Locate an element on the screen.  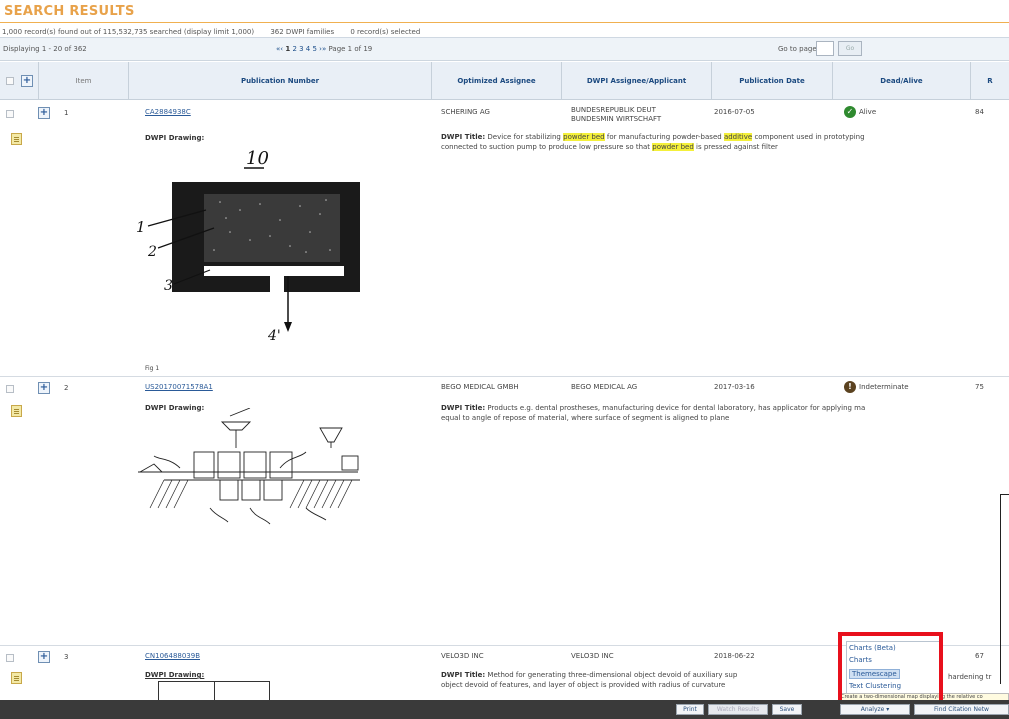
current-page: 1 is located at coordinates (288, 49).